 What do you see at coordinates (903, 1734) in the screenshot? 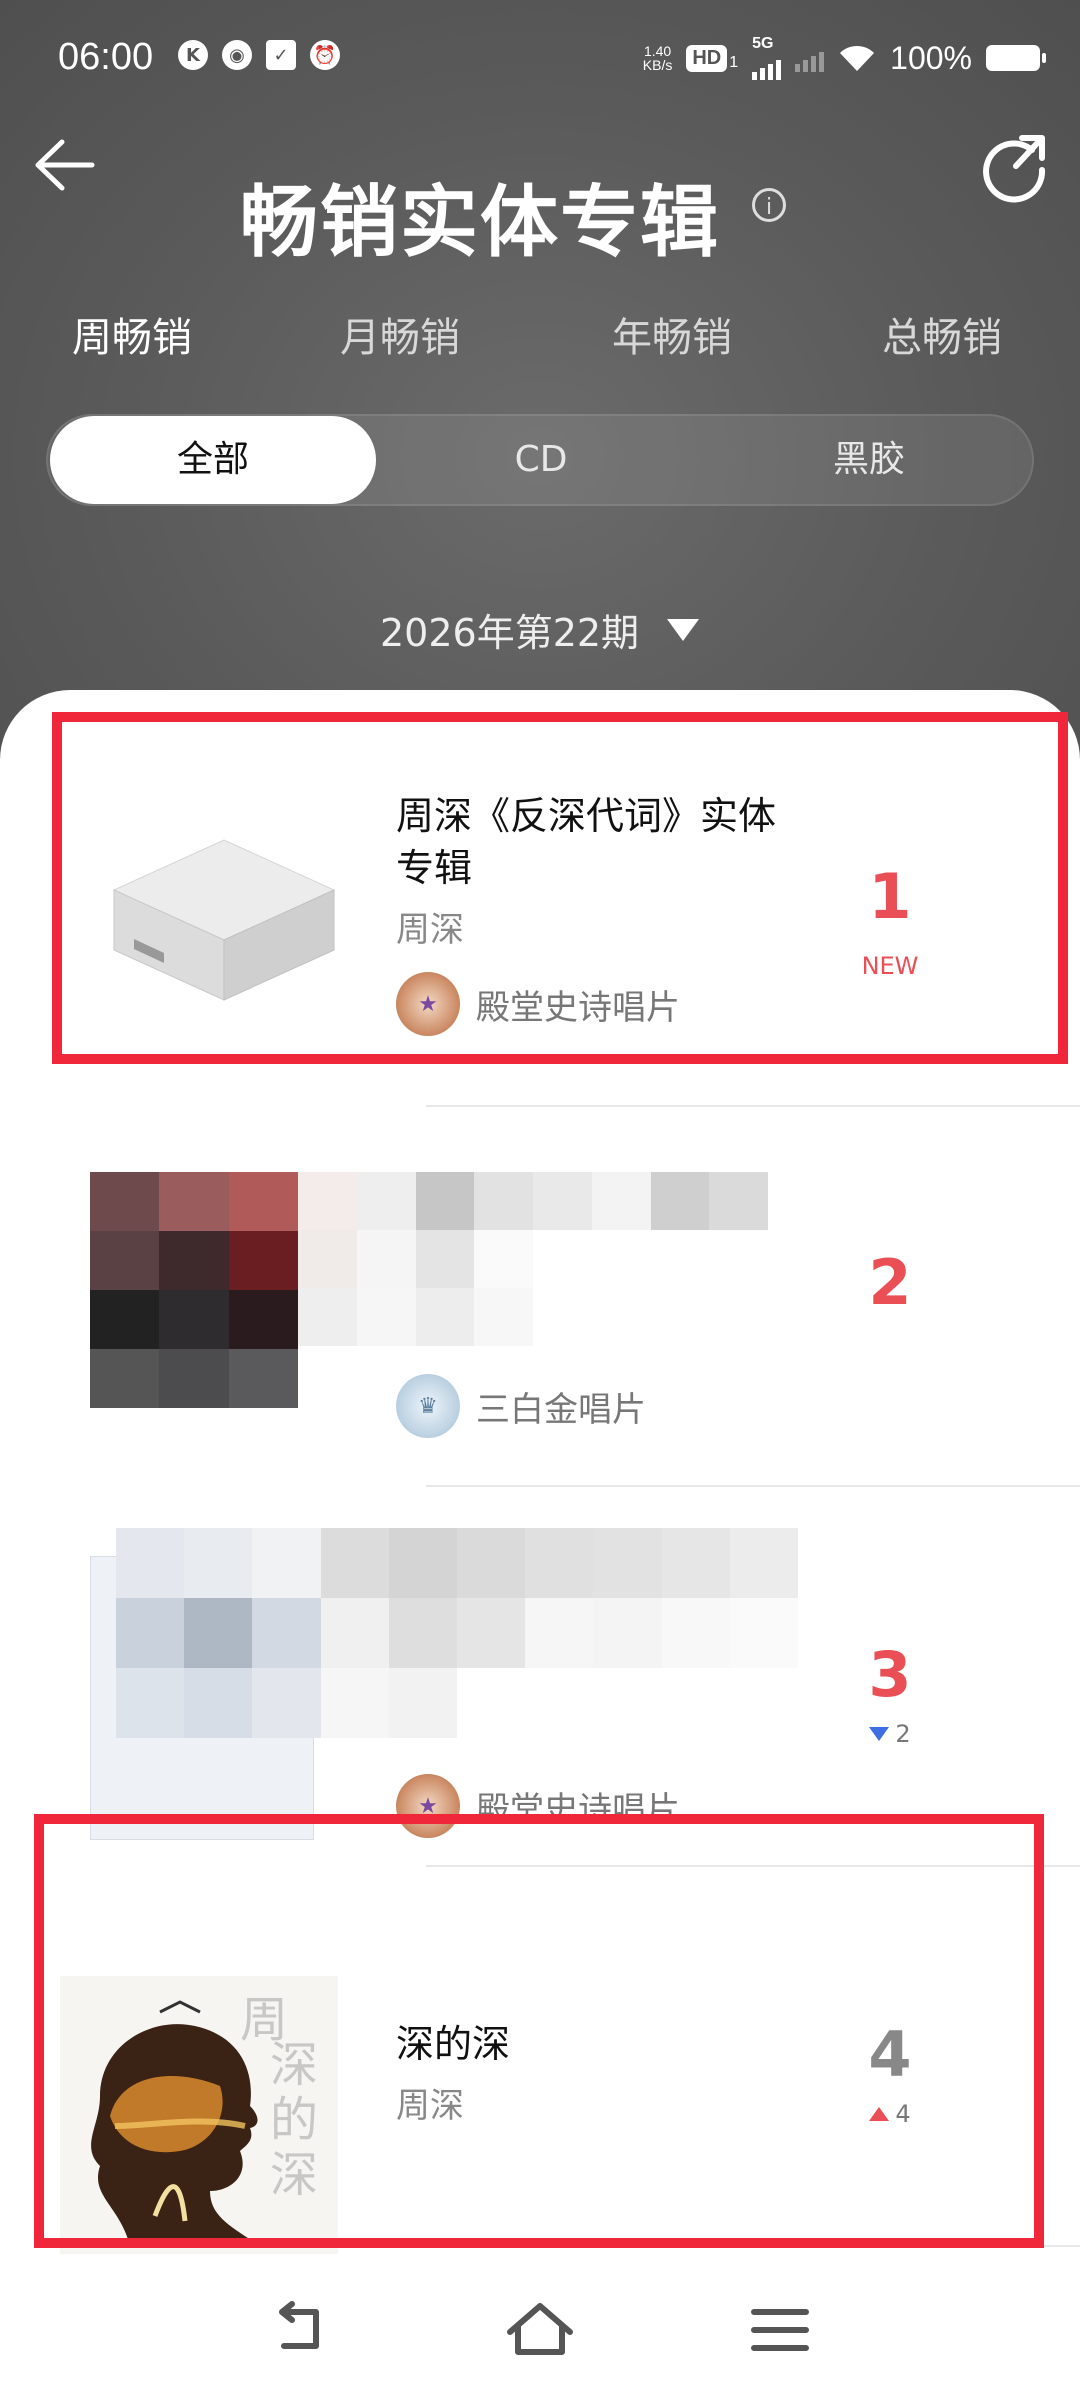
I see `rank-change-value: 2` at bounding box center [903, 1734].